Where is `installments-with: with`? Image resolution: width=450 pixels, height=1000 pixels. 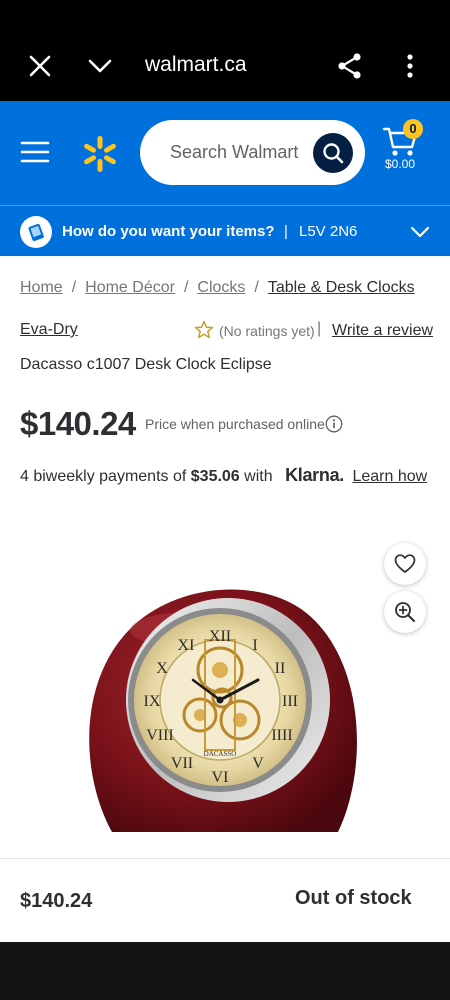 installments-with: with is located at coordinates (258, 476).